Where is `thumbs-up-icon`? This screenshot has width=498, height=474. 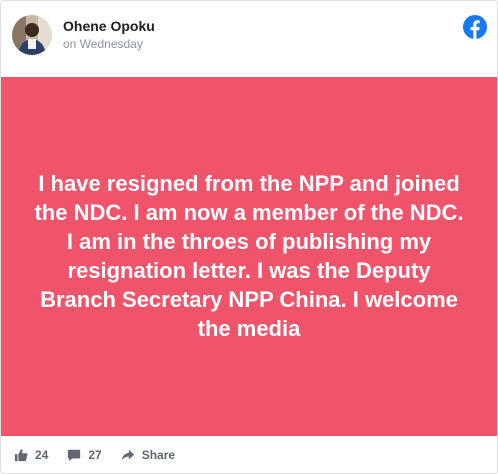
thumbs-up-icon is located at coordinates (21, 455).